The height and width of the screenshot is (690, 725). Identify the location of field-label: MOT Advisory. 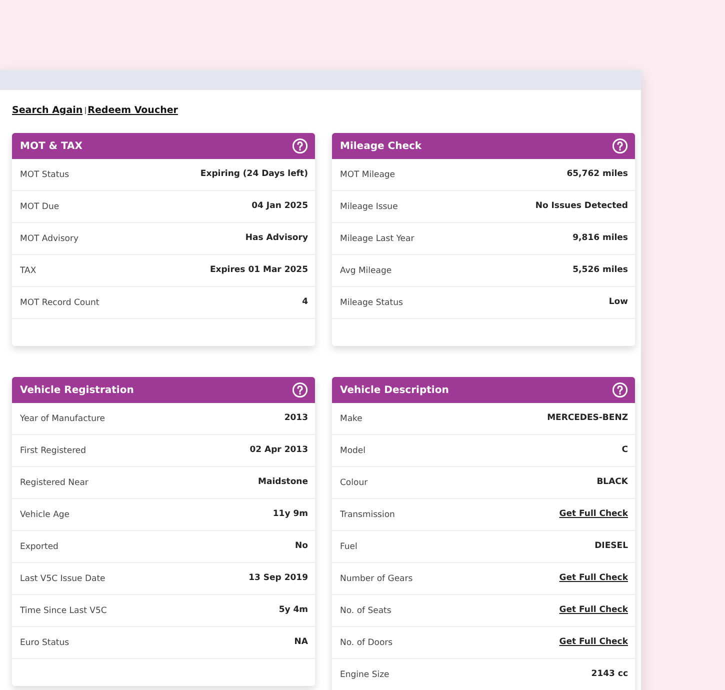
(49, 239).